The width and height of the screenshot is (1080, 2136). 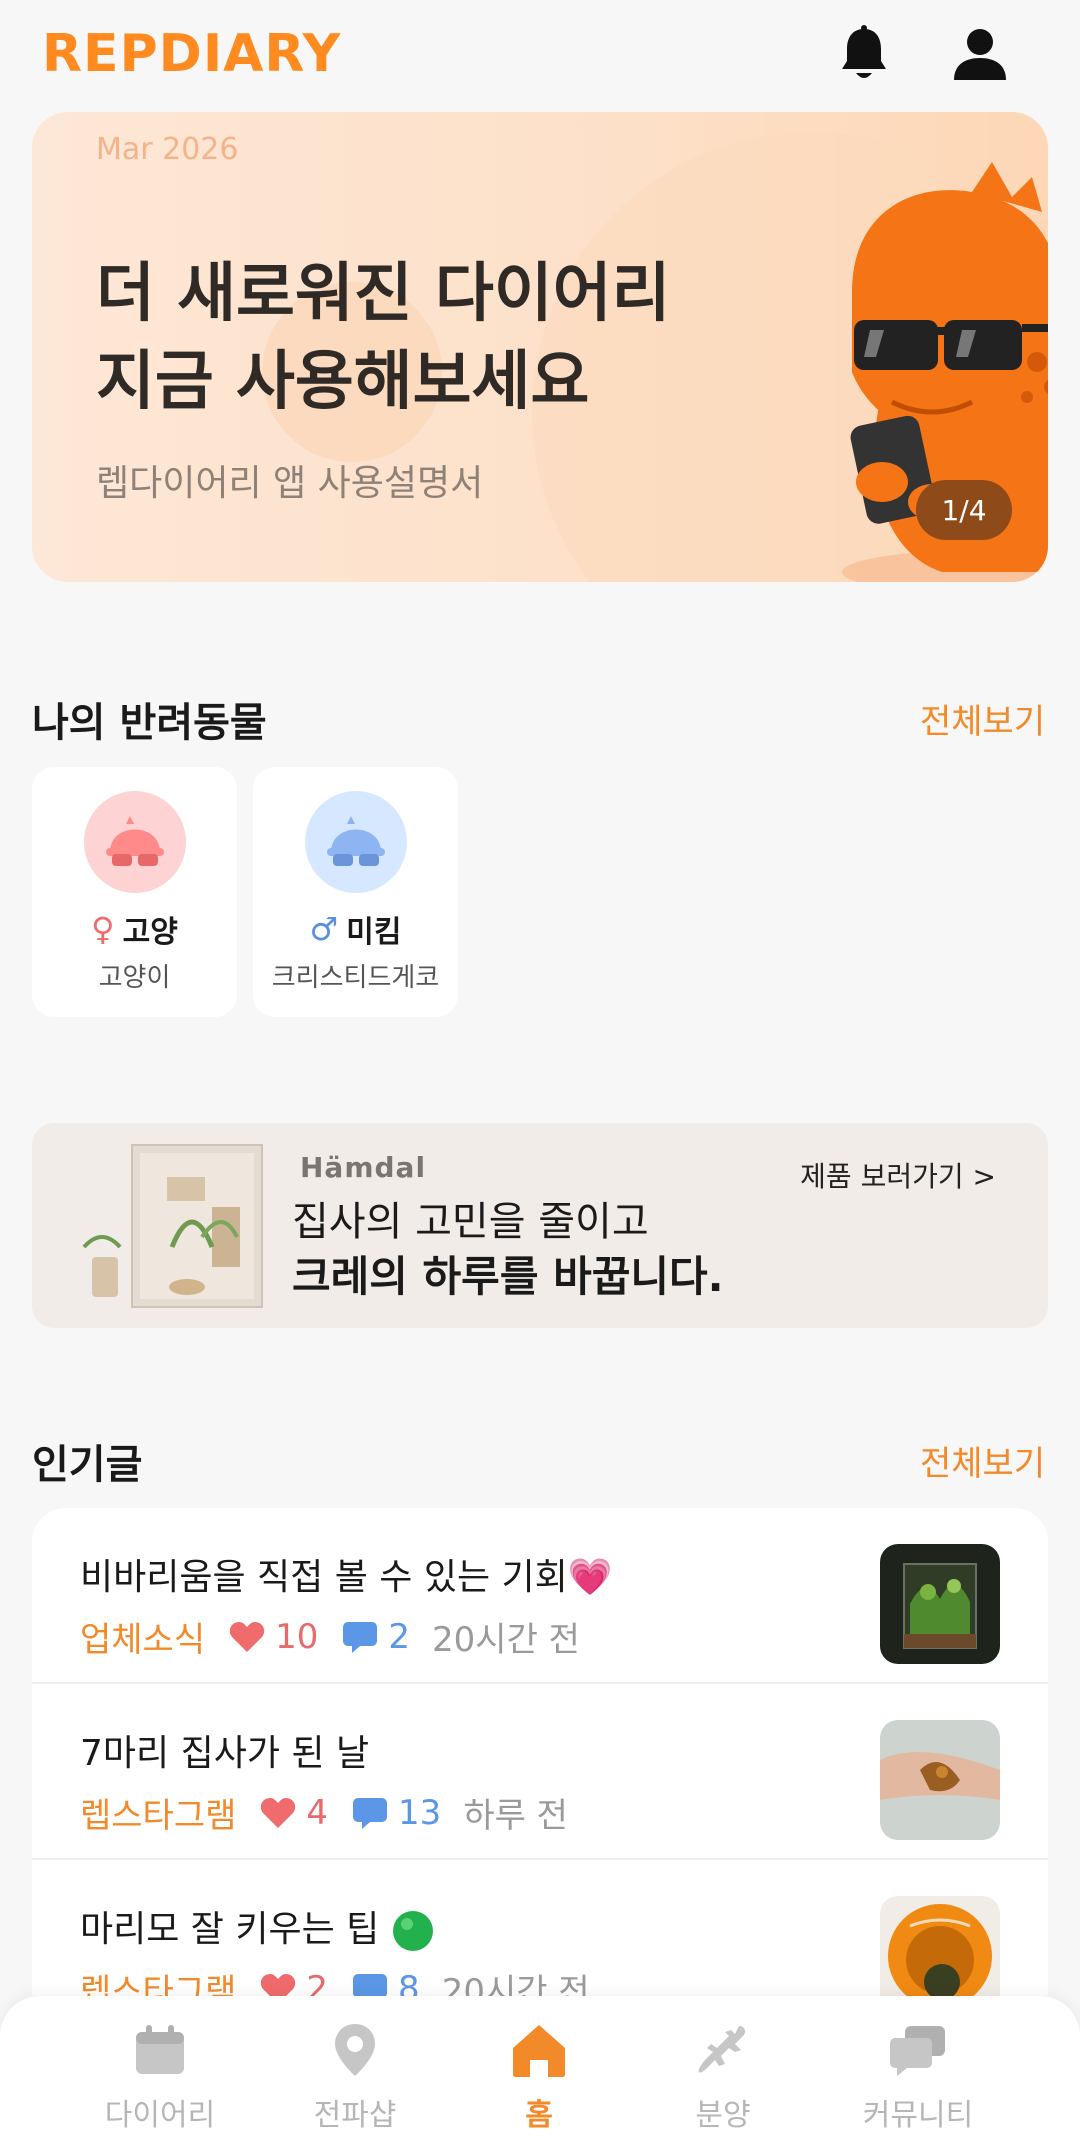 I want to click on notification-button, so click(x=864, y=54).